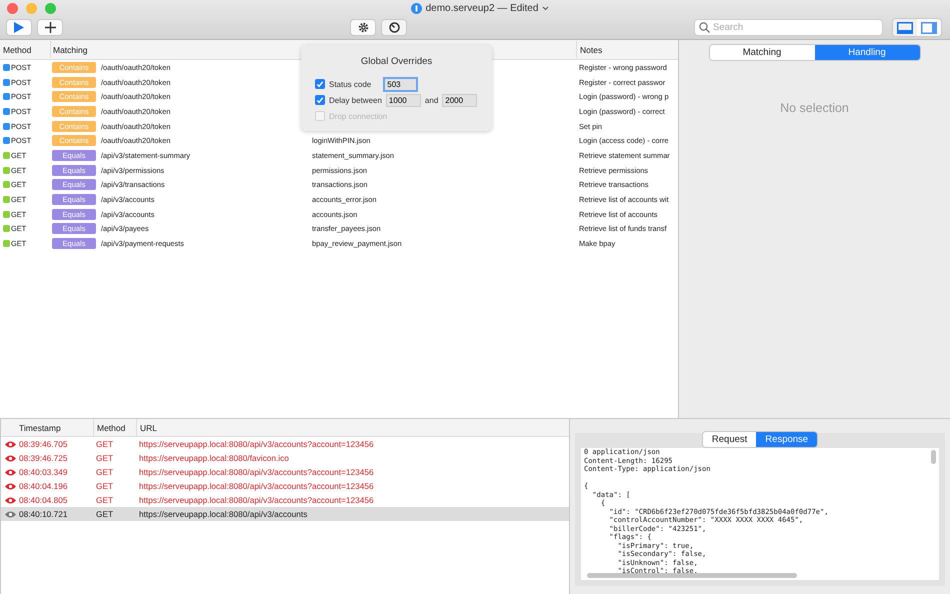 Image resolution: width=950 pixels, height=594 pixels. Describe the element at coordinates (43, 444) in the screenshot. I see `table-cell: 08:39:46.705` at that location.